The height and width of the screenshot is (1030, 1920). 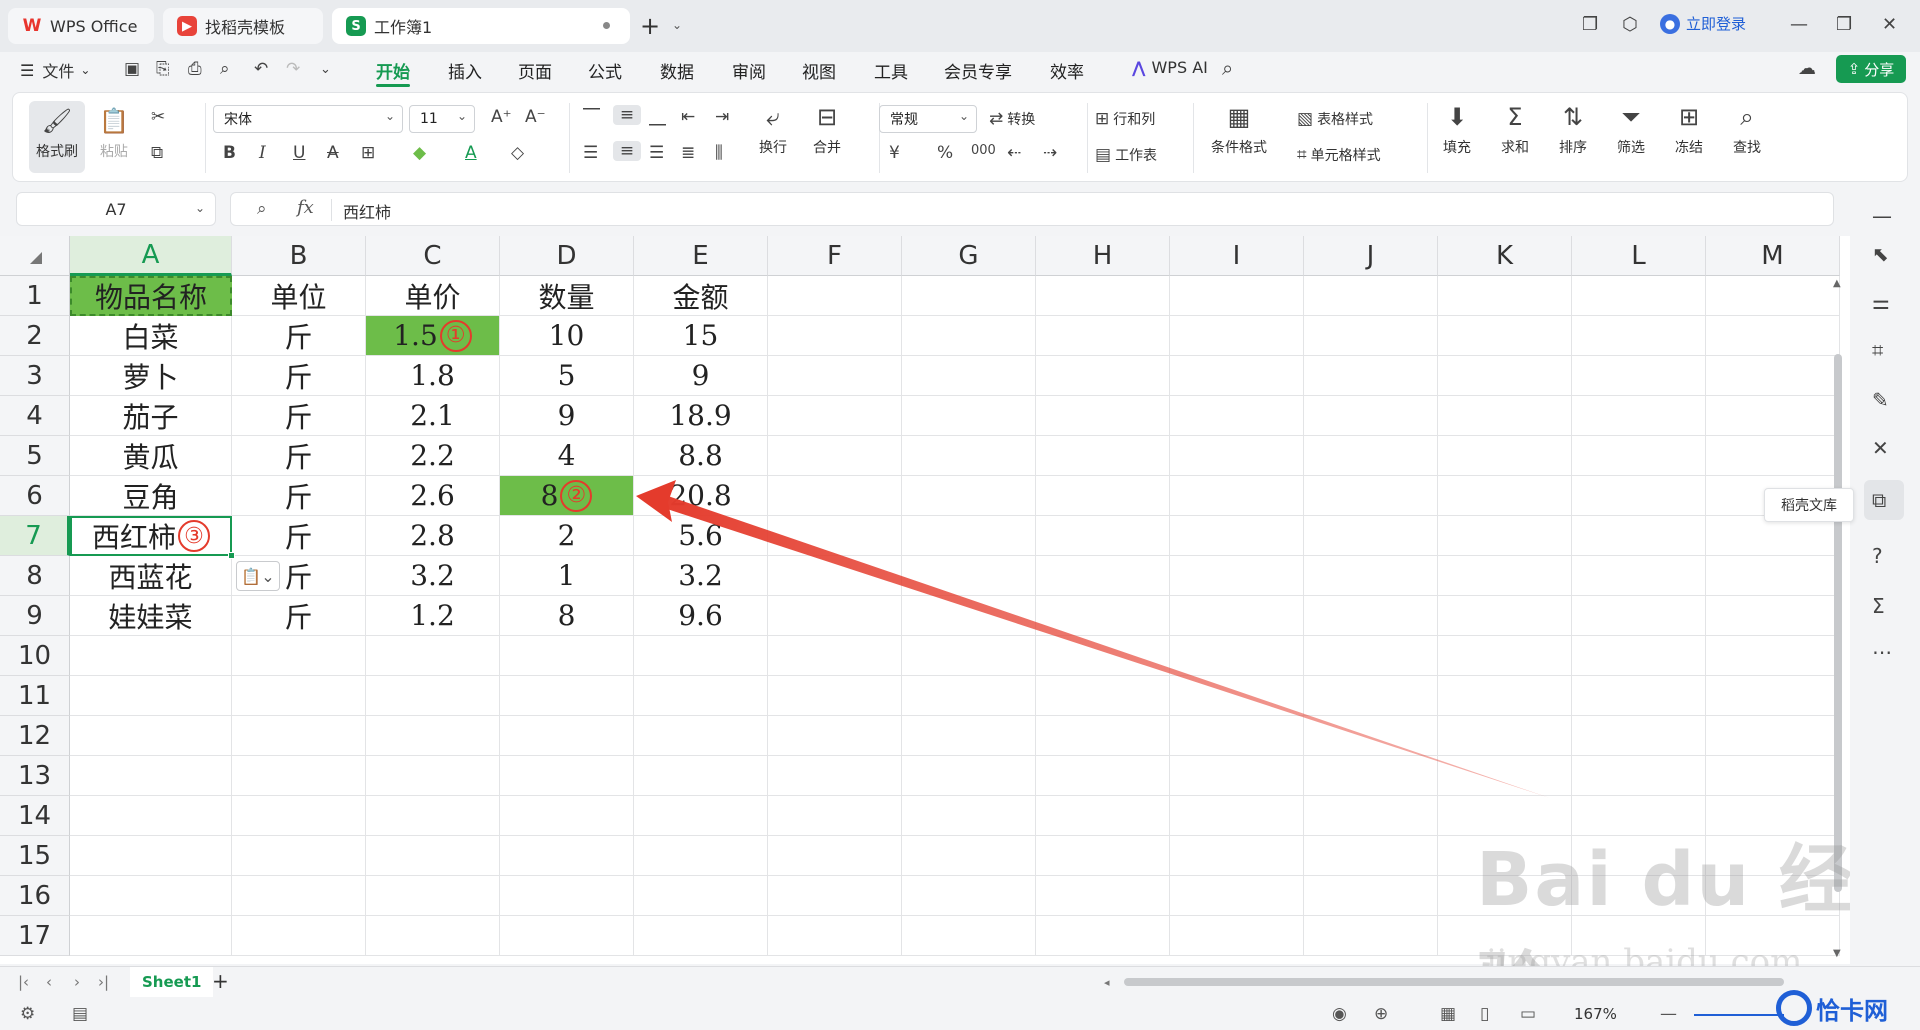 What do you see at coordinates (1639, 456) in the screenshot?
I see `cell-l5` at bounding box center [1639, 456].